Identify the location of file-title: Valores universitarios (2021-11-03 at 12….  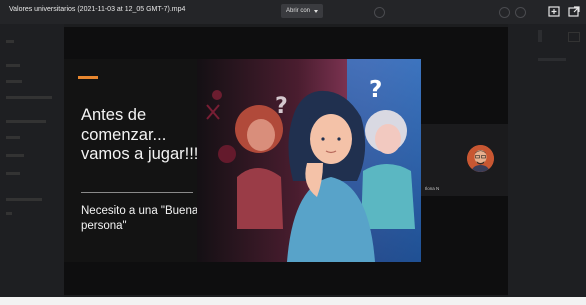
(97, 9).